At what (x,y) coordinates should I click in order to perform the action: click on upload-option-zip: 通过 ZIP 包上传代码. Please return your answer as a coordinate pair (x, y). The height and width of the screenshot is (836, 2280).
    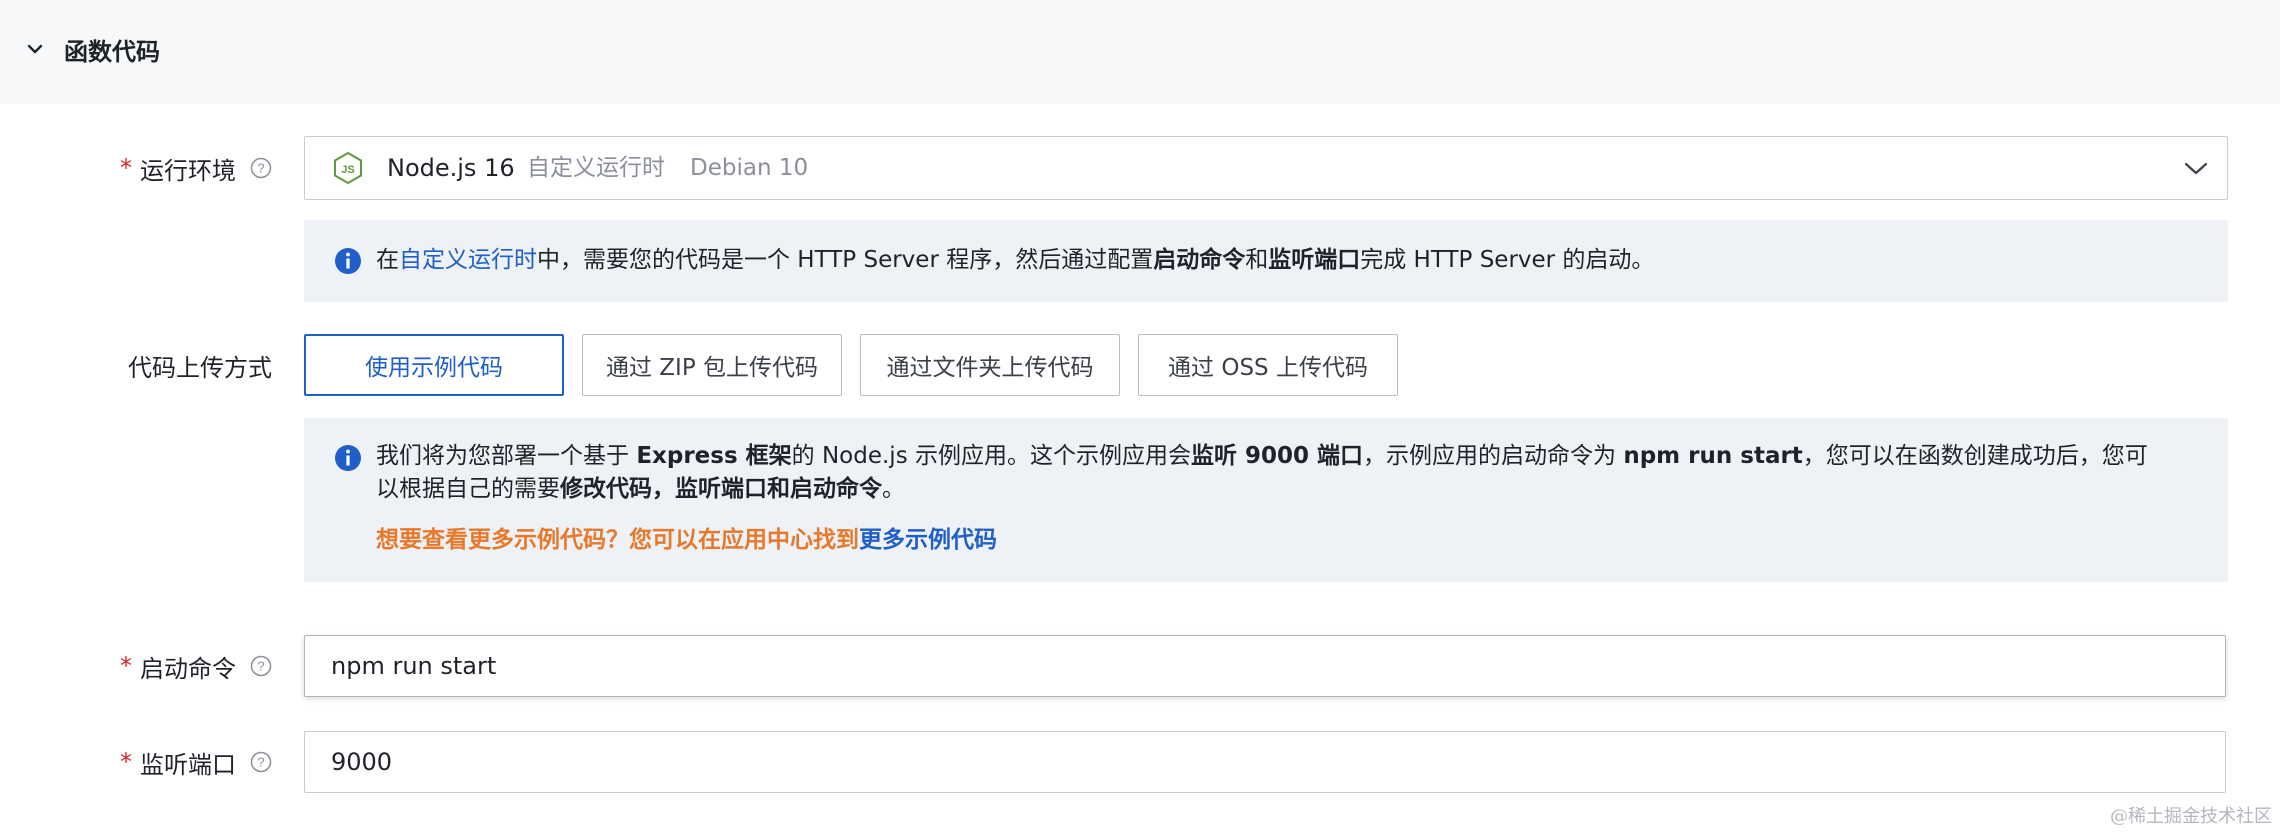
    Looking at the image, I should click on (712, 365).